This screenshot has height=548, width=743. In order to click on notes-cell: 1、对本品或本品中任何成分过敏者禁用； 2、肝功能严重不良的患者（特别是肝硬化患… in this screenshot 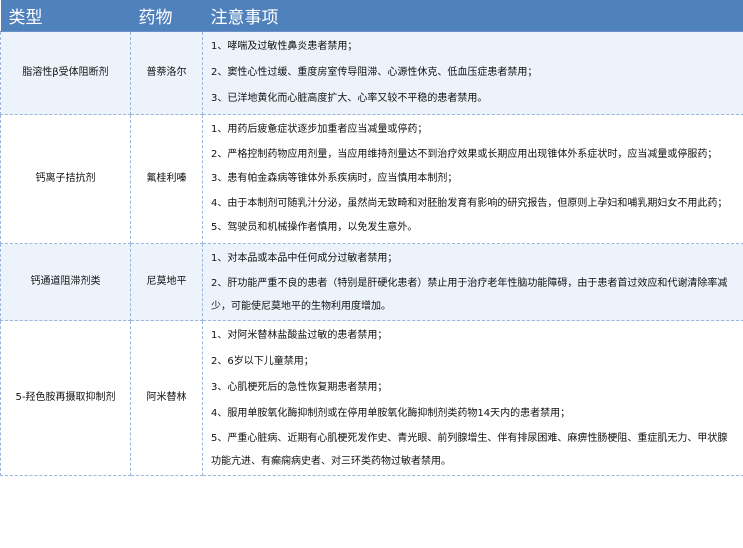, I will do `click(472, 282)`.